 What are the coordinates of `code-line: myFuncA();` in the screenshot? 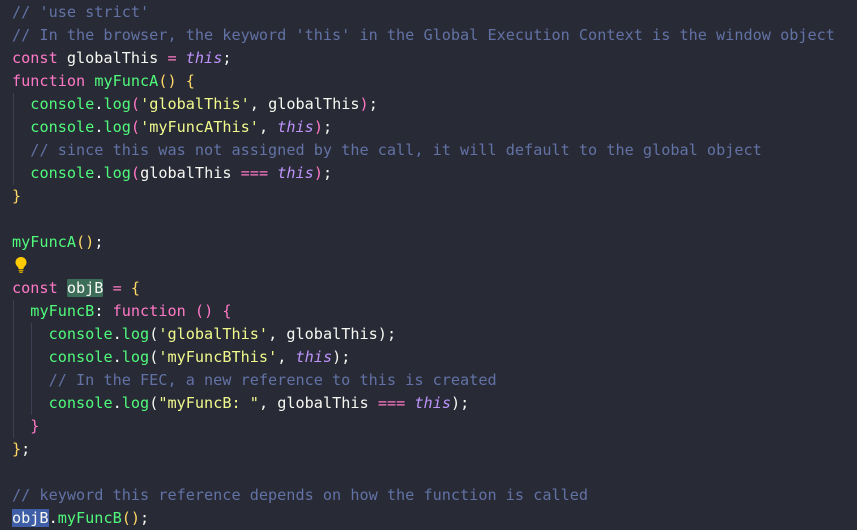 It's located at (434, 242).